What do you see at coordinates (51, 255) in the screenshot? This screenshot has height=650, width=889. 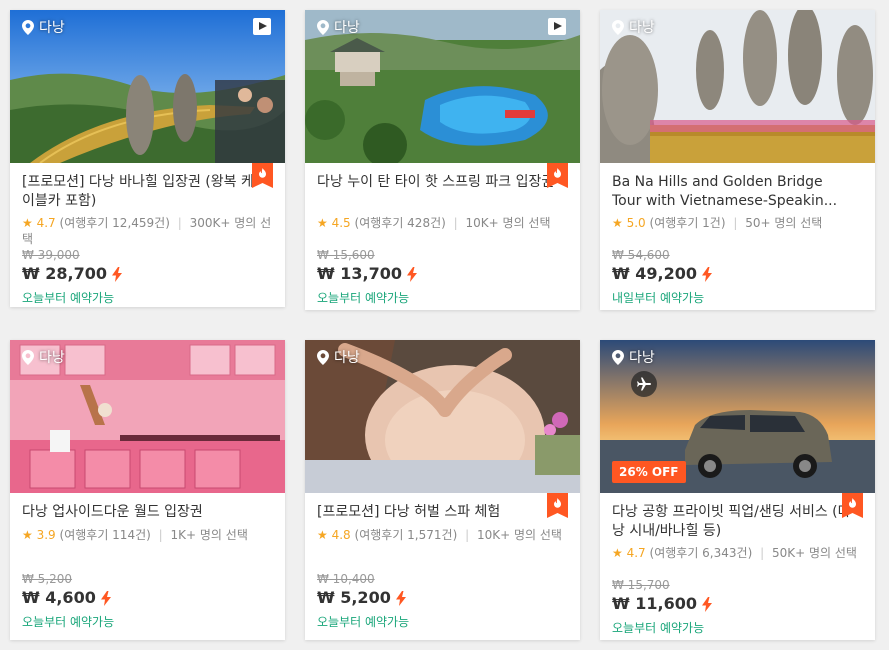 I see `original-price: ₩ 39,000` at bounding box center [51, 255].